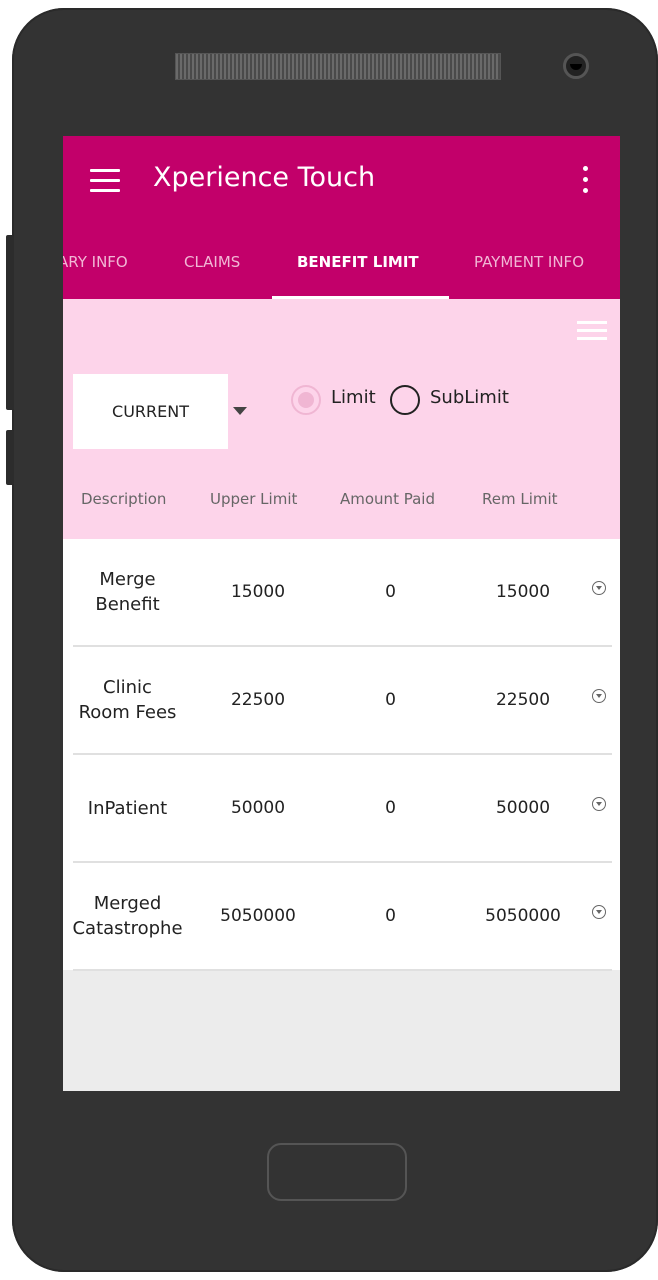 The image size is (658, 1280). Describe the element at coordinates (127, 808) in the screenshot. I see `cell-description: InPatient` at that location.